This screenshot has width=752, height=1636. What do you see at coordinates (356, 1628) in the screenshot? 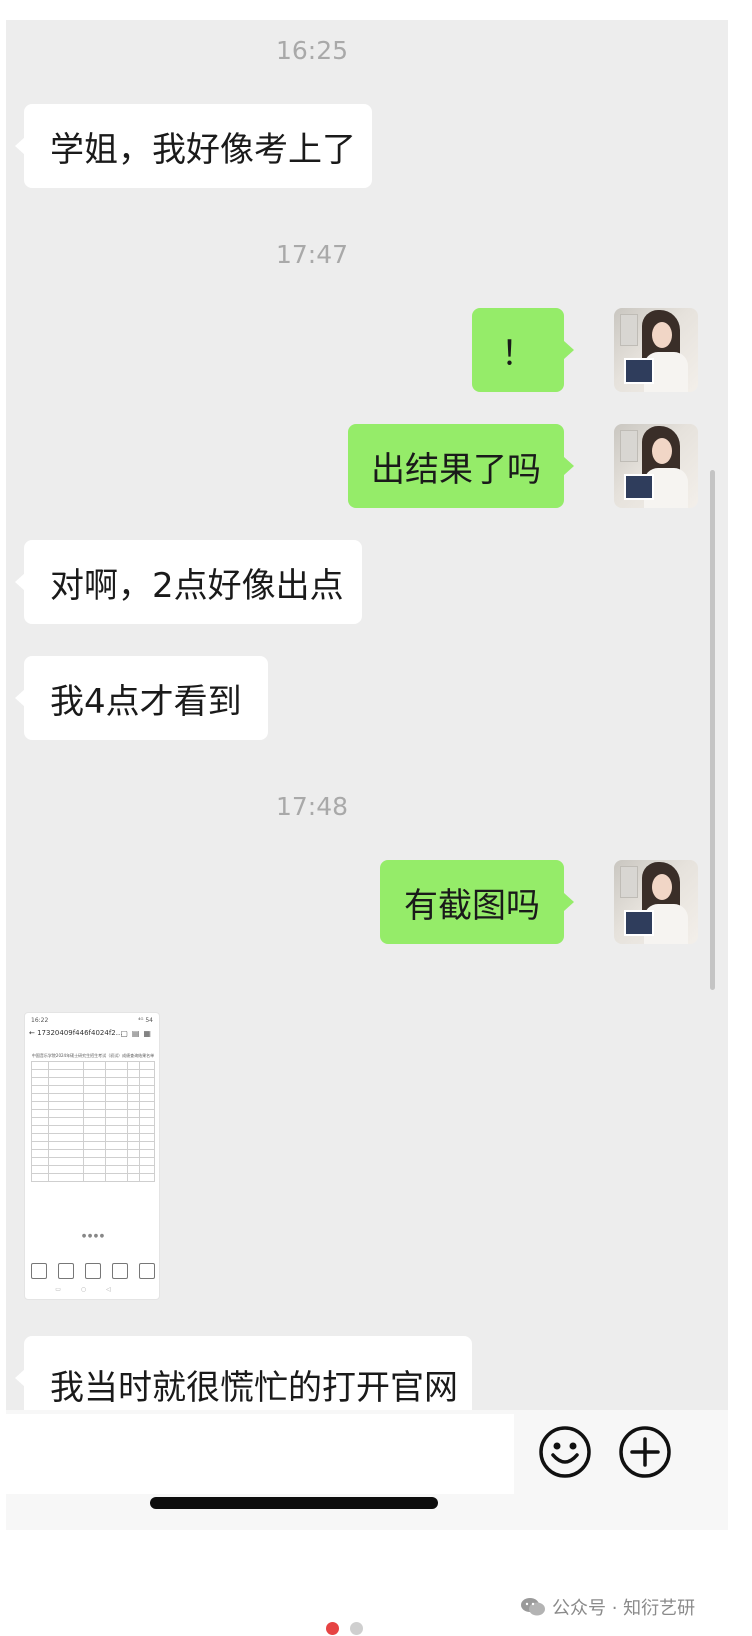
I see `page-indicator-dot` at bounding box center [356, 1628].